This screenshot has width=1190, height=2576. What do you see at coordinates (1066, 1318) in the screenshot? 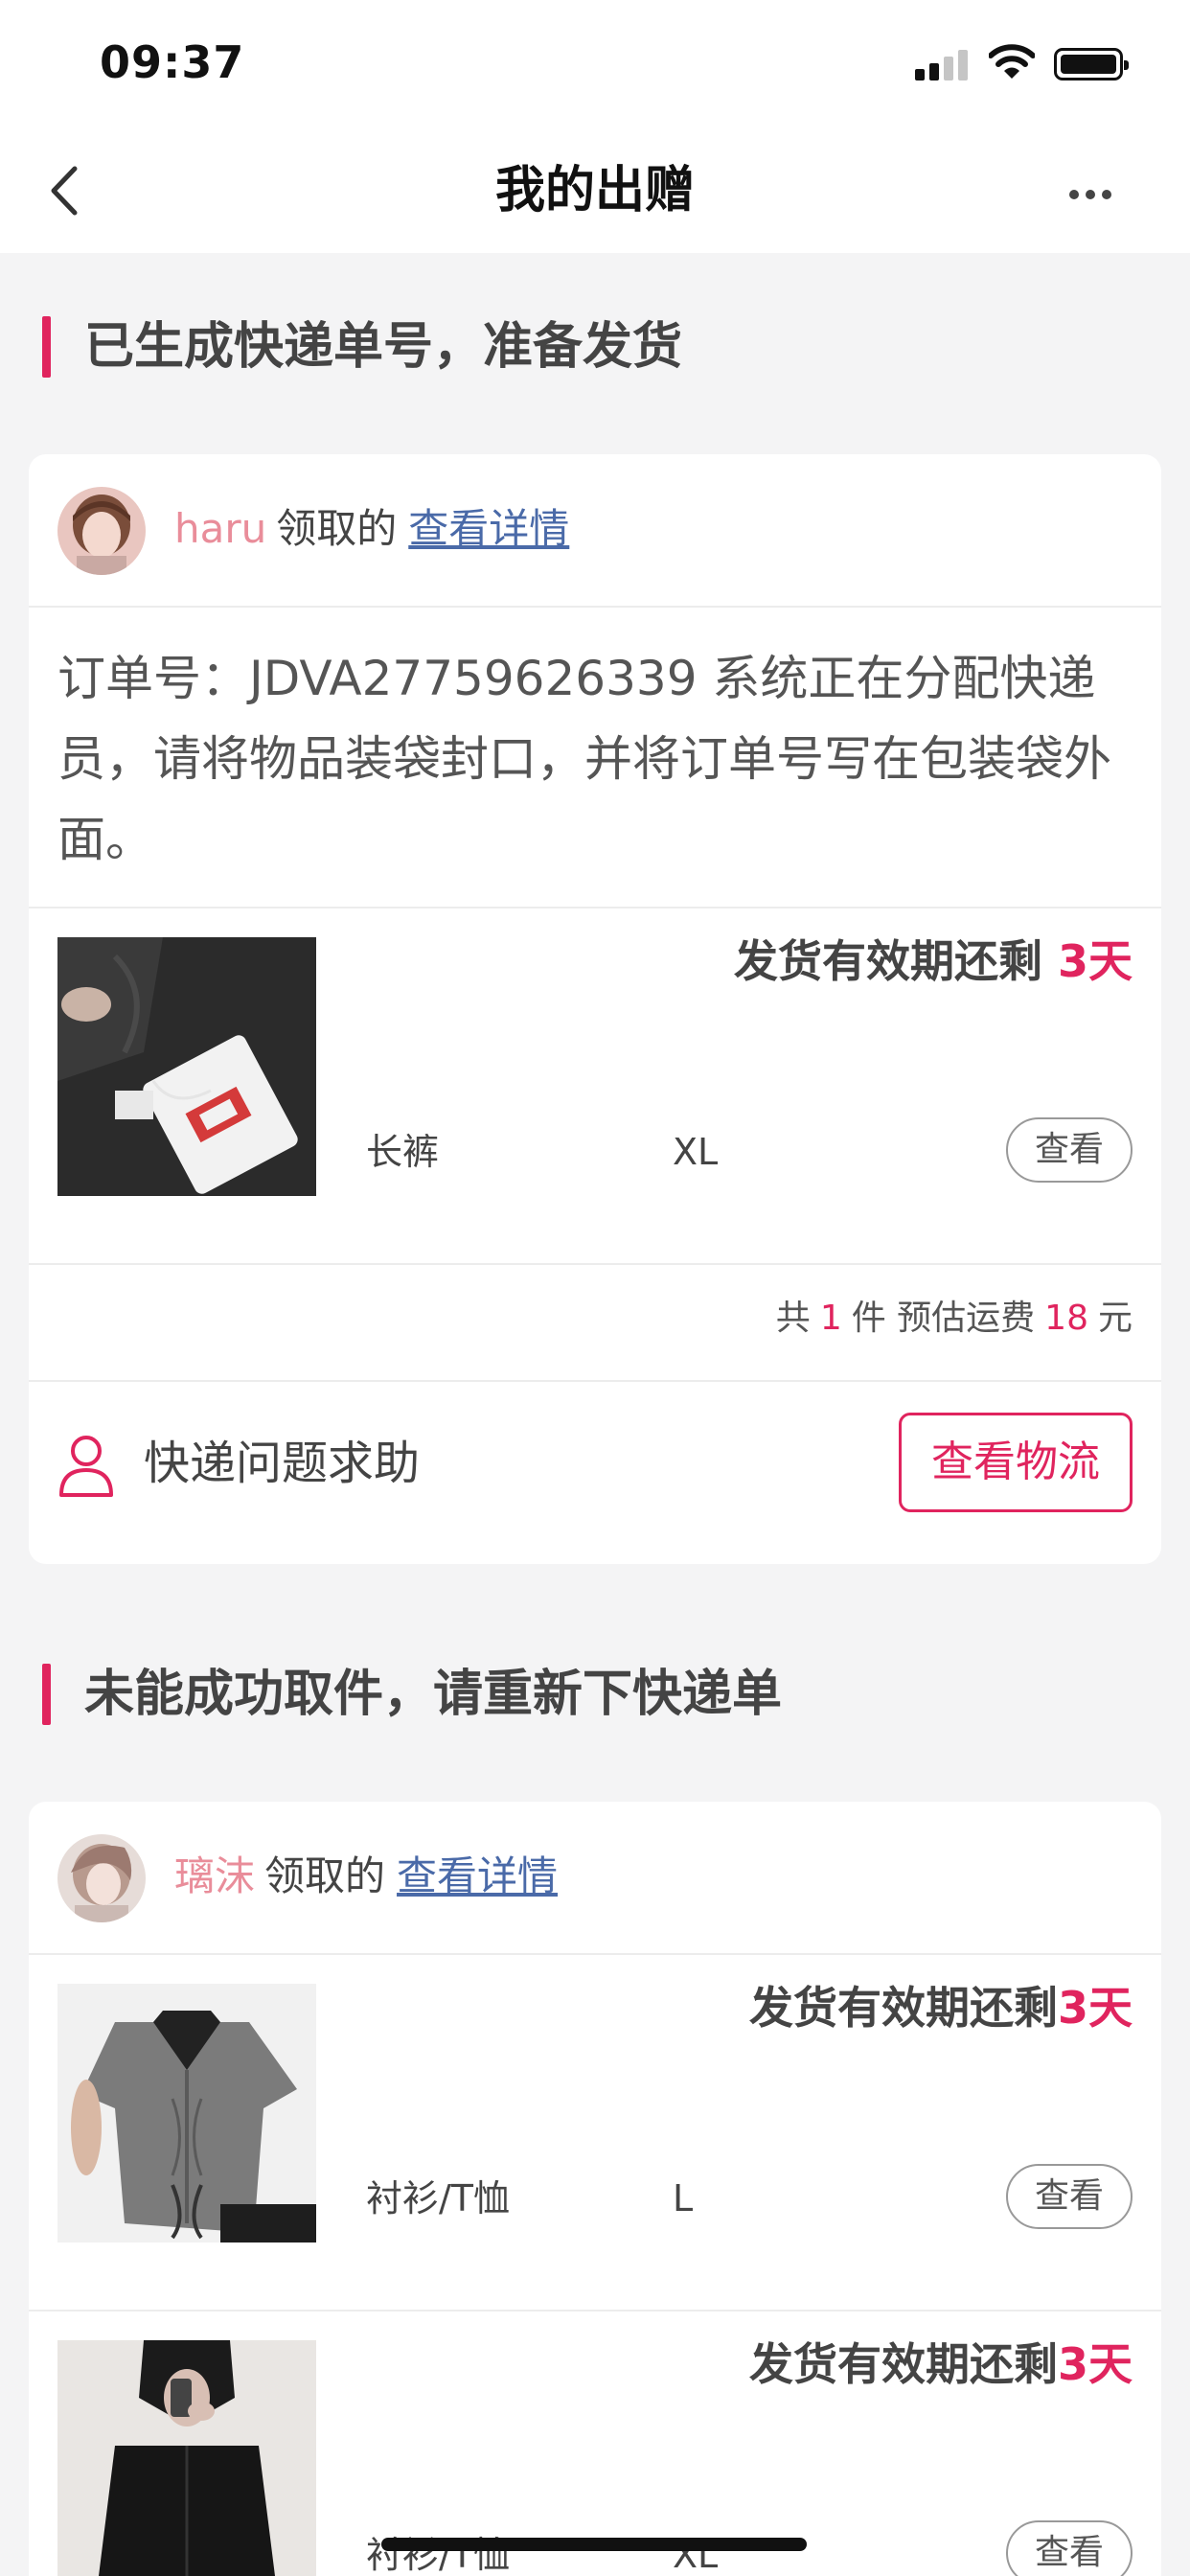
I see `shipping-fee: 18` at bounding box center [1066, 1318].